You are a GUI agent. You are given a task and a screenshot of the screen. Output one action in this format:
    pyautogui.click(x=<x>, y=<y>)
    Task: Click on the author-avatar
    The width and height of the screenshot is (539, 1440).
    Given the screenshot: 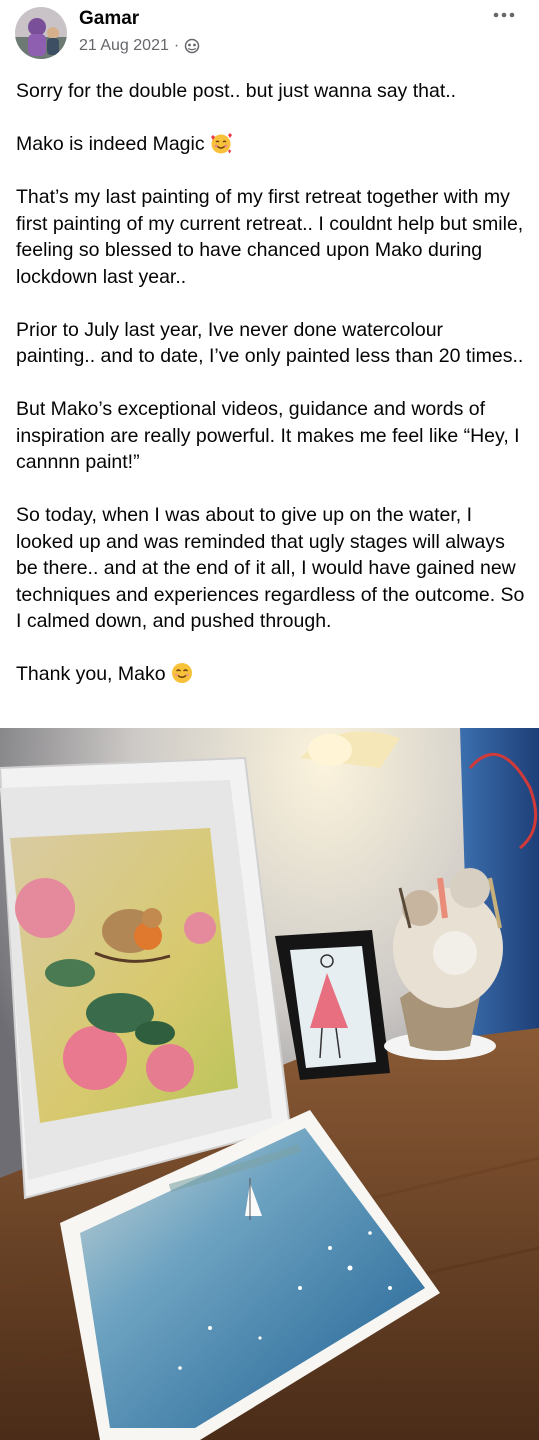 What is the action you would take?
    pyautogui.click(x=41, y=33)
    